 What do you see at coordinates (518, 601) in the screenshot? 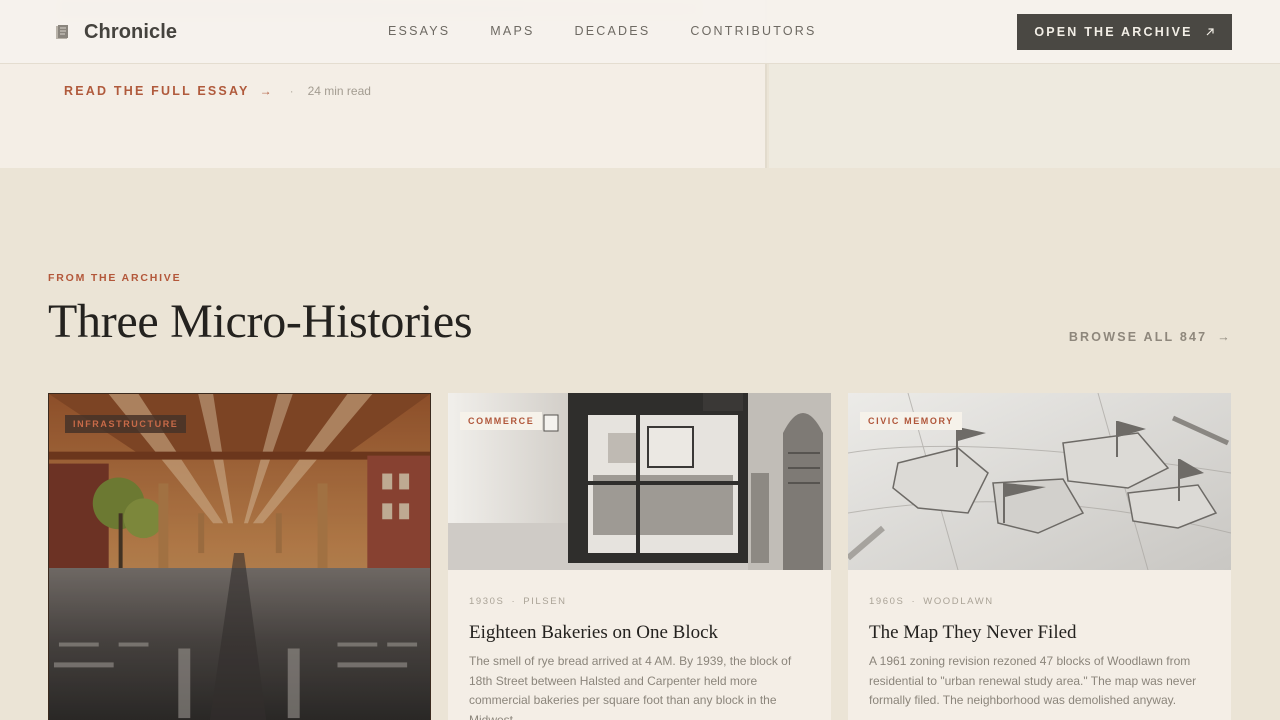
I see `story-meta: 1930S · PILSEN` at bounding box center [518, 601].